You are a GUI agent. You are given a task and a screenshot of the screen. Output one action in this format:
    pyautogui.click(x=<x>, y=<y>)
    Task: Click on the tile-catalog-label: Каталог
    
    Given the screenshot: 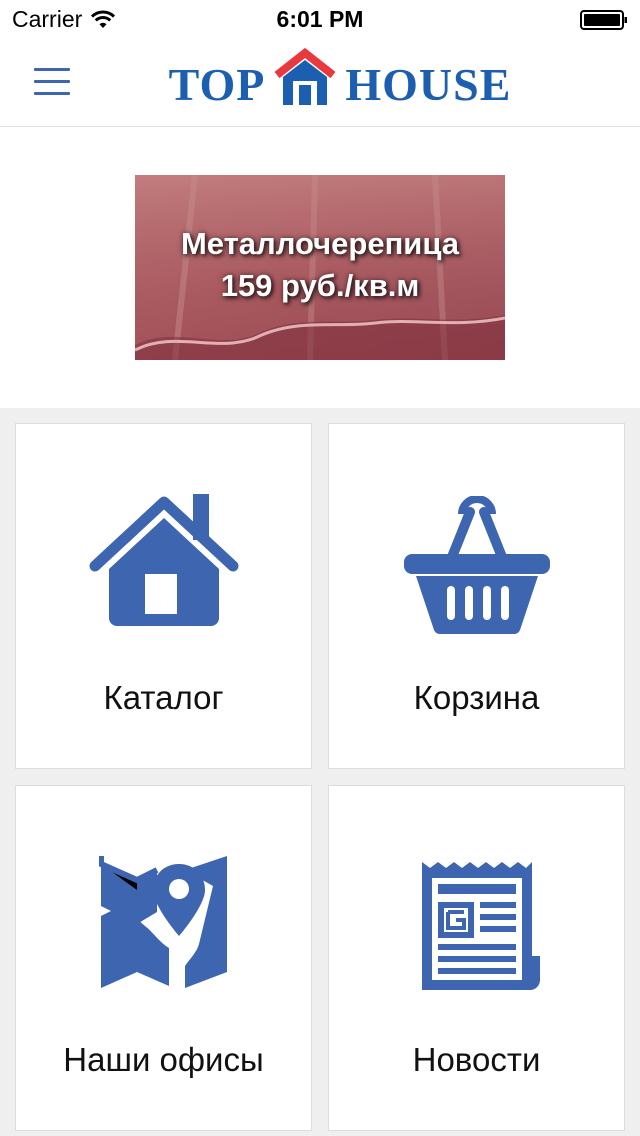 What is the action you would take?
    pyautogui.click(x=163, y=697)
    